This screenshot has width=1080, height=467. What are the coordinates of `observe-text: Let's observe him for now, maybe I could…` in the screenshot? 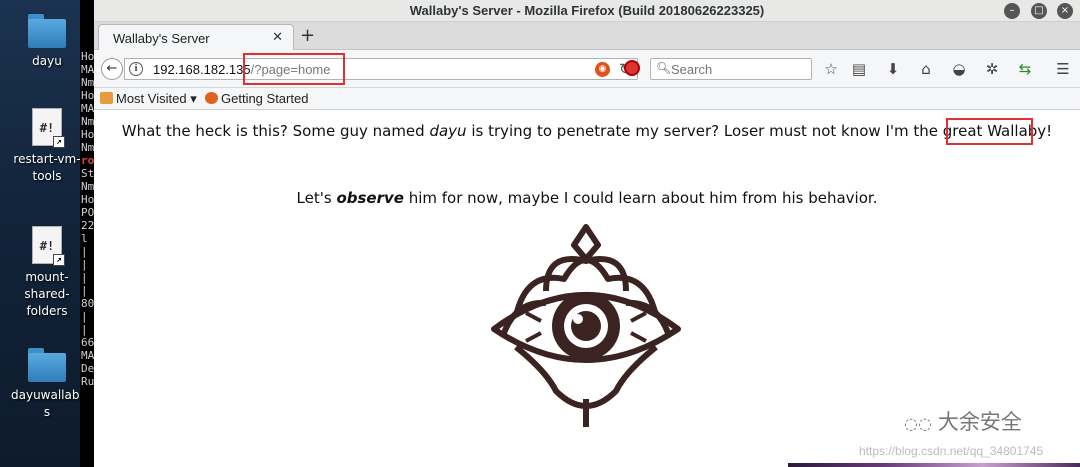 It's located at (587, 198).